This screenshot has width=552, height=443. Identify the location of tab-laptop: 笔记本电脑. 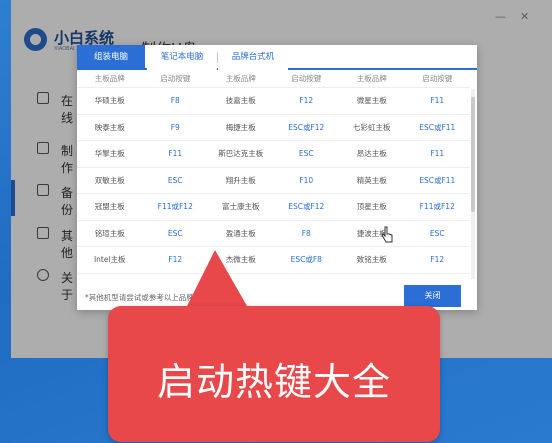
(182, 57).